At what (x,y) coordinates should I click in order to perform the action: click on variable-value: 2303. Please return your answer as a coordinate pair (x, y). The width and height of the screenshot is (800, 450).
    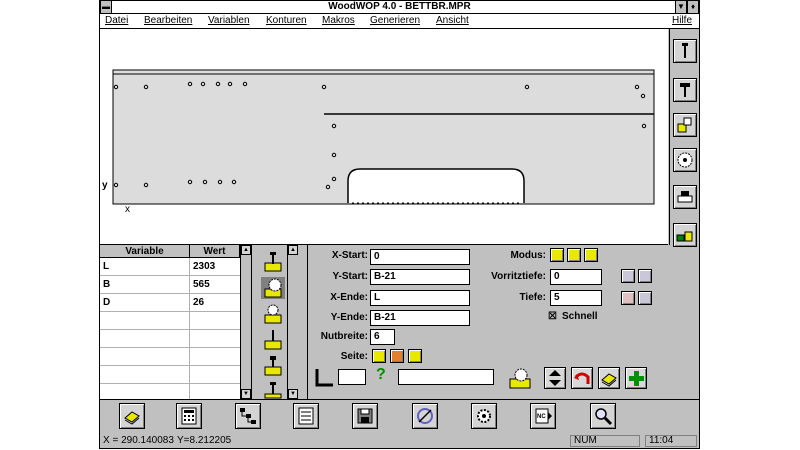
    Looking at the image, I should click on (204, 266).